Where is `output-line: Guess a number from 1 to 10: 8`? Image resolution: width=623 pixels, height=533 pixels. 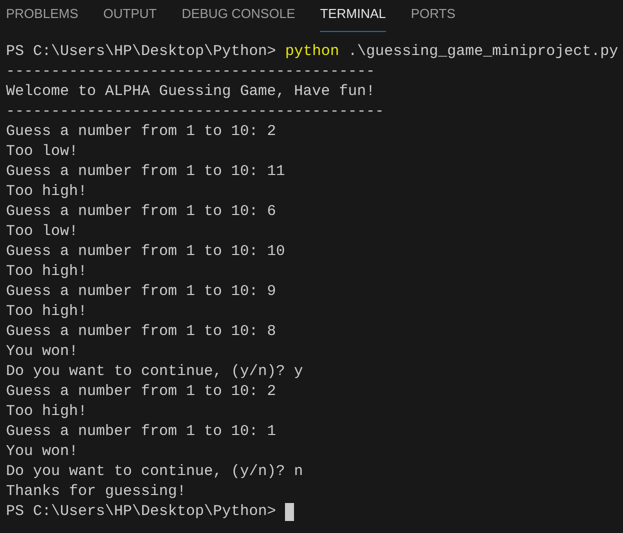 output-line: Guess a number from 1 to 10: 8 is located at coordinates (141, 332).